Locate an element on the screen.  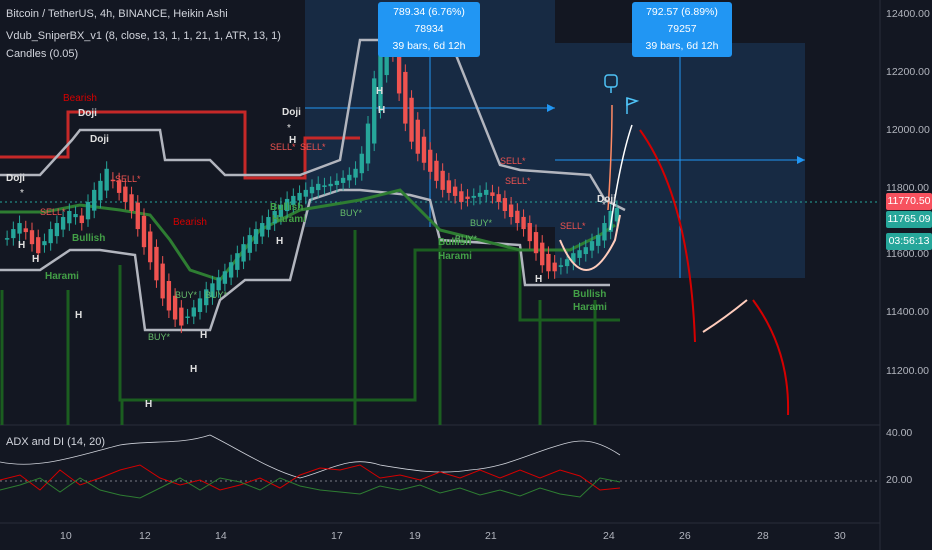
candles-legend: Candles (0.05) is located at coordinates (42, 54).